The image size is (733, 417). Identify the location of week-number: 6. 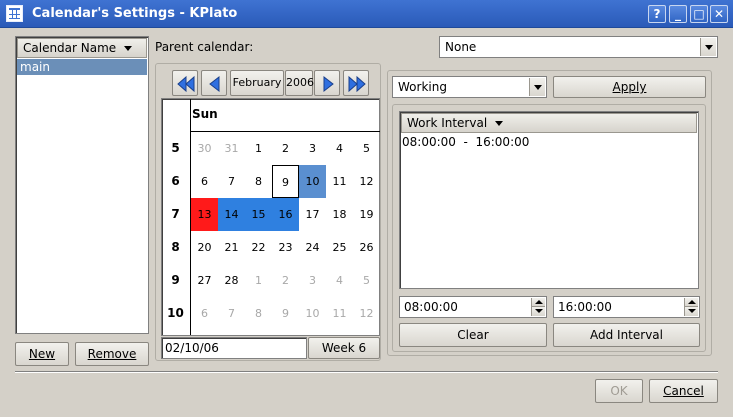
(175, 181).